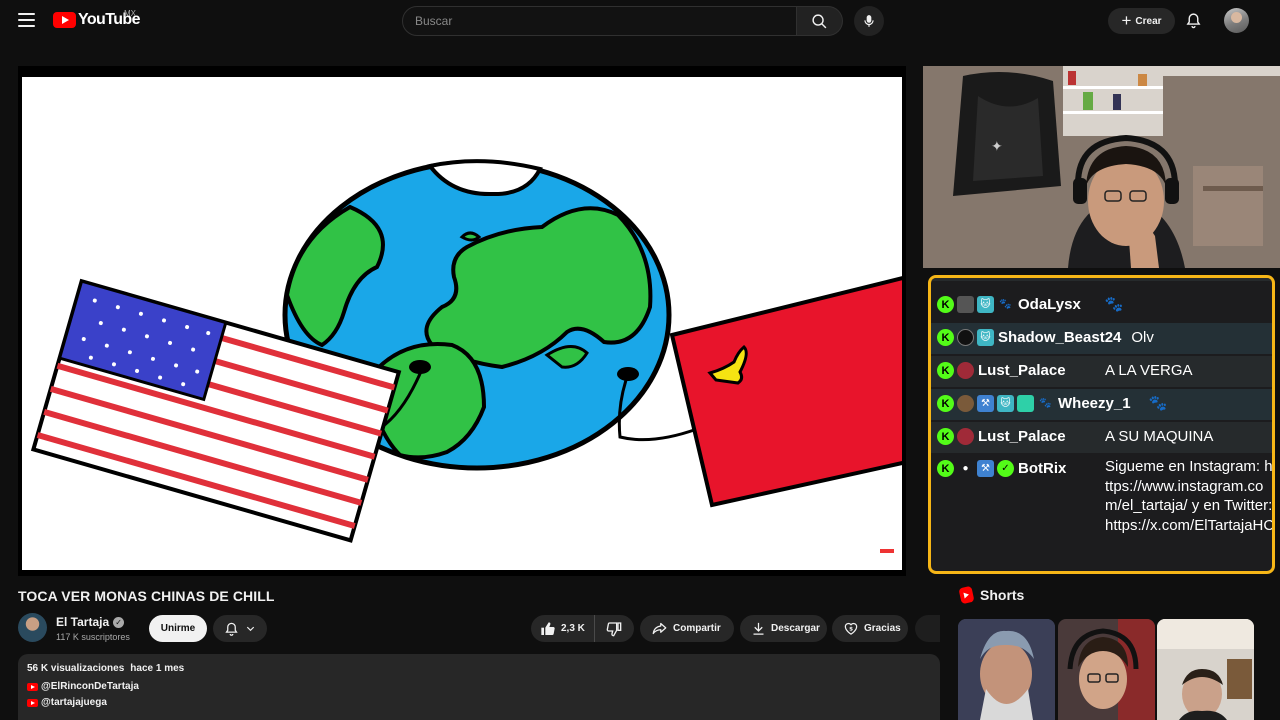  I want to click on webcam-scene: ✦, so click(1101, 167).